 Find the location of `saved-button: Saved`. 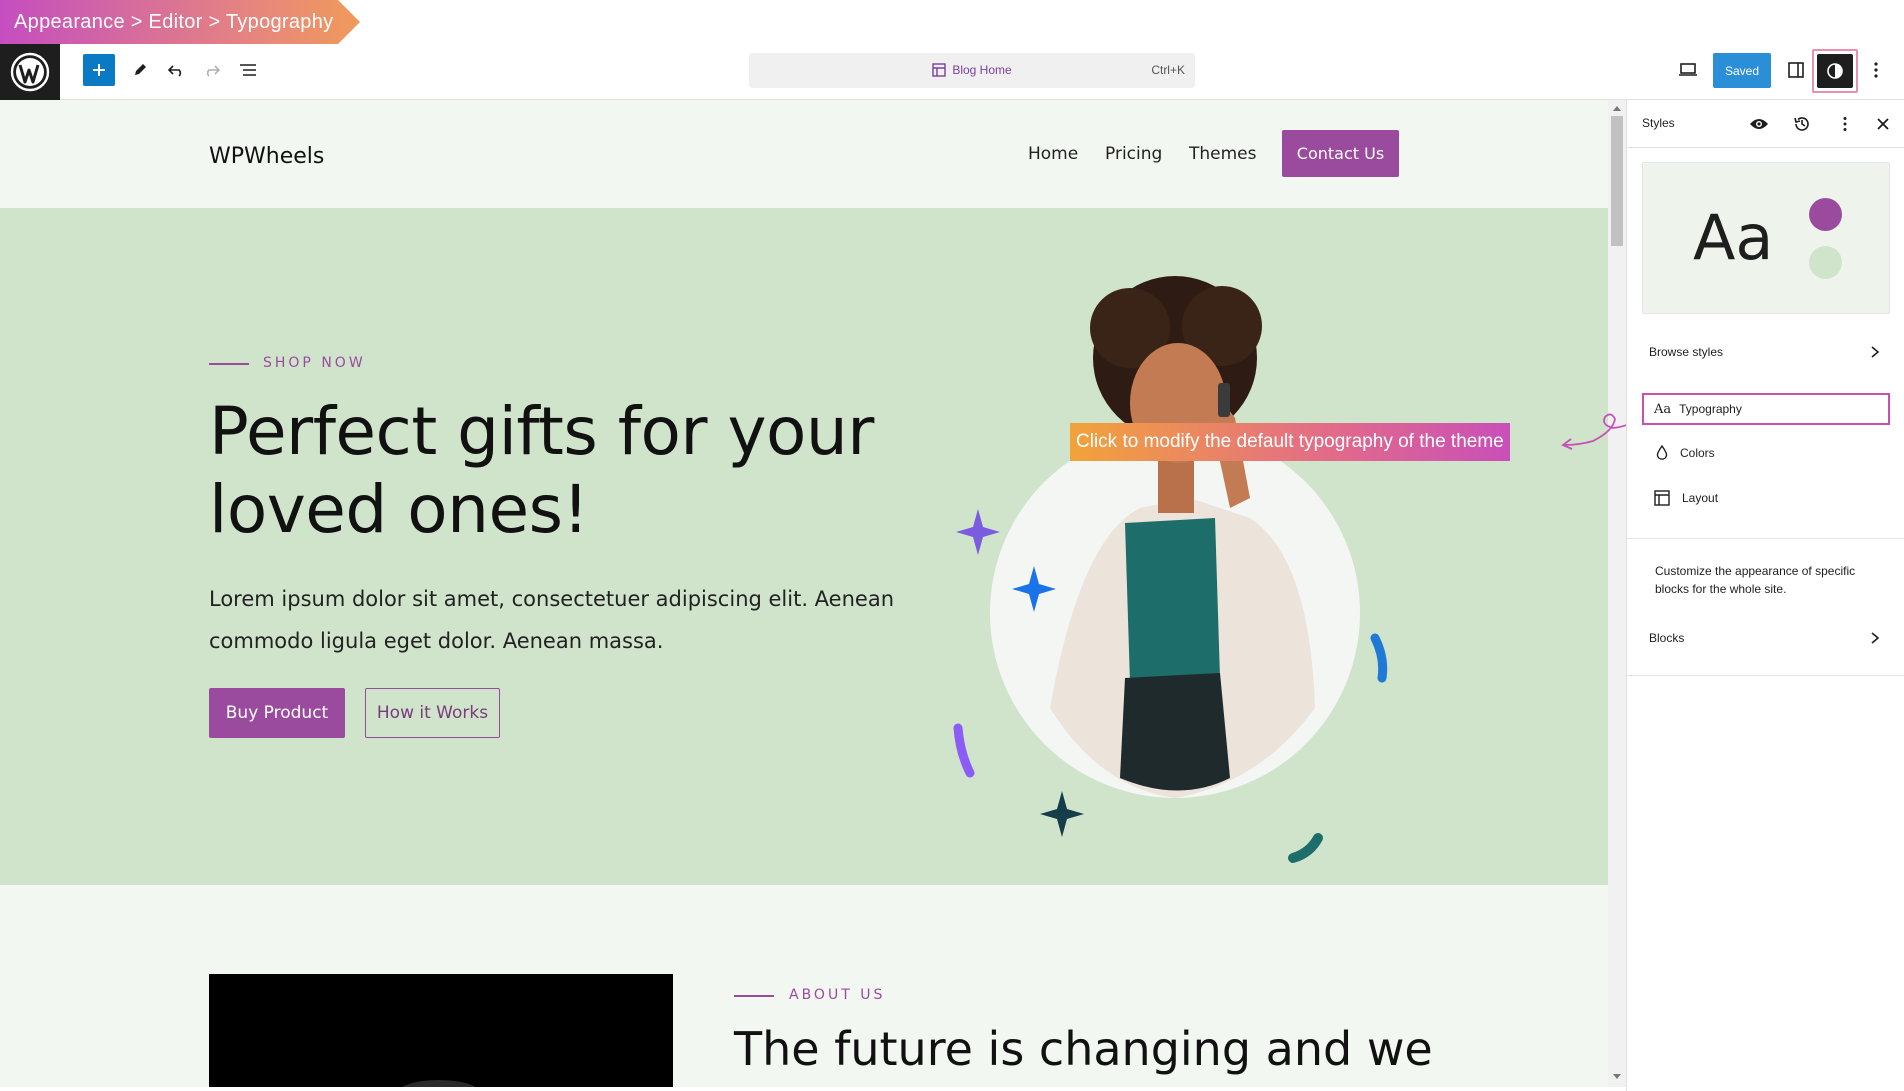

saved-button: Saved is located at coordinates (1742, 70).